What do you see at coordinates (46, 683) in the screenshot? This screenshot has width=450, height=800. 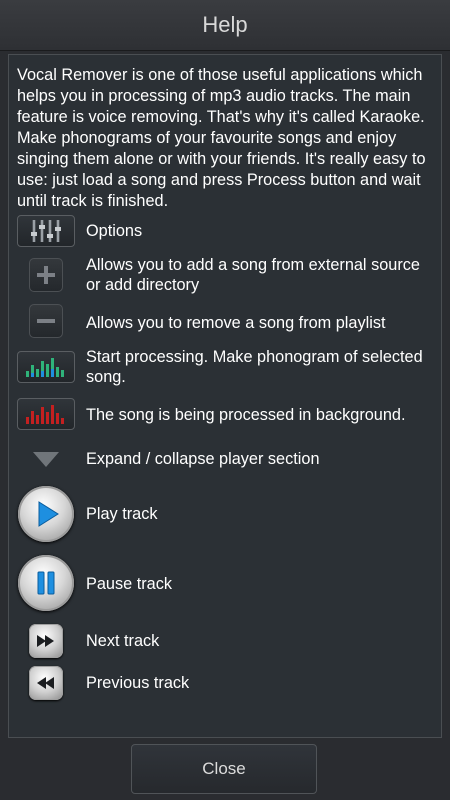 I see `previous-track-icon` at bounding box center [46, 683].